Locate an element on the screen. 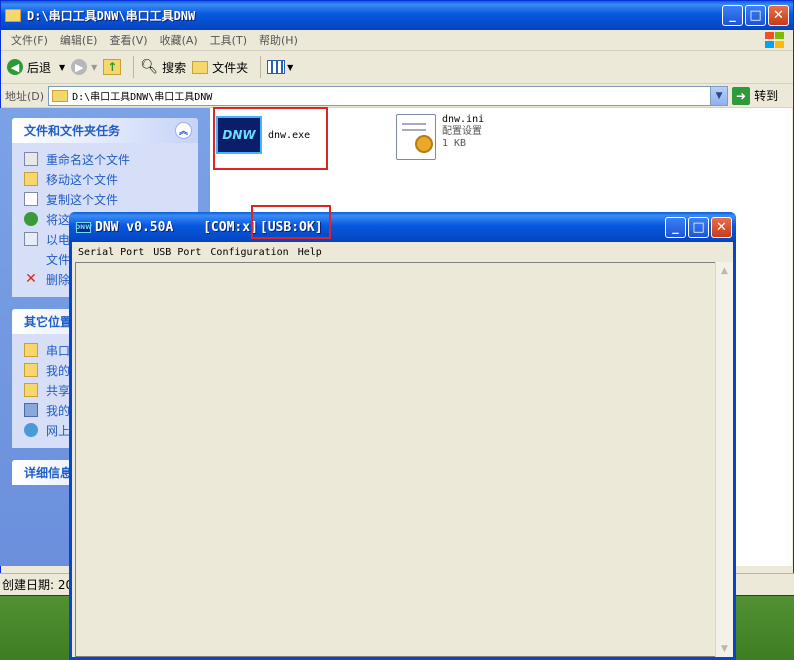  place-label: 串口 is located at coordinates (58, 350).